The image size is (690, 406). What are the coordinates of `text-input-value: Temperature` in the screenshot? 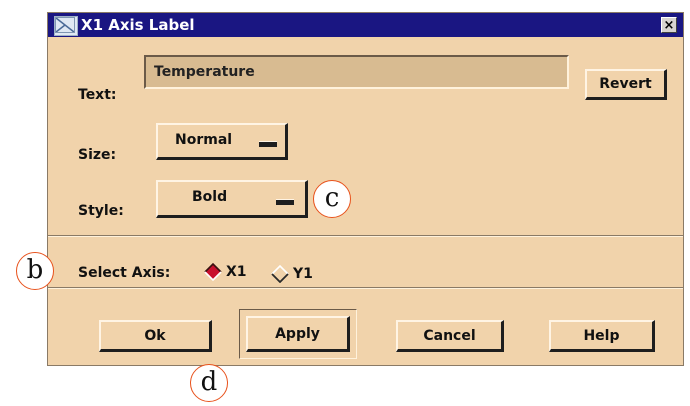 It's located at (204, 72).